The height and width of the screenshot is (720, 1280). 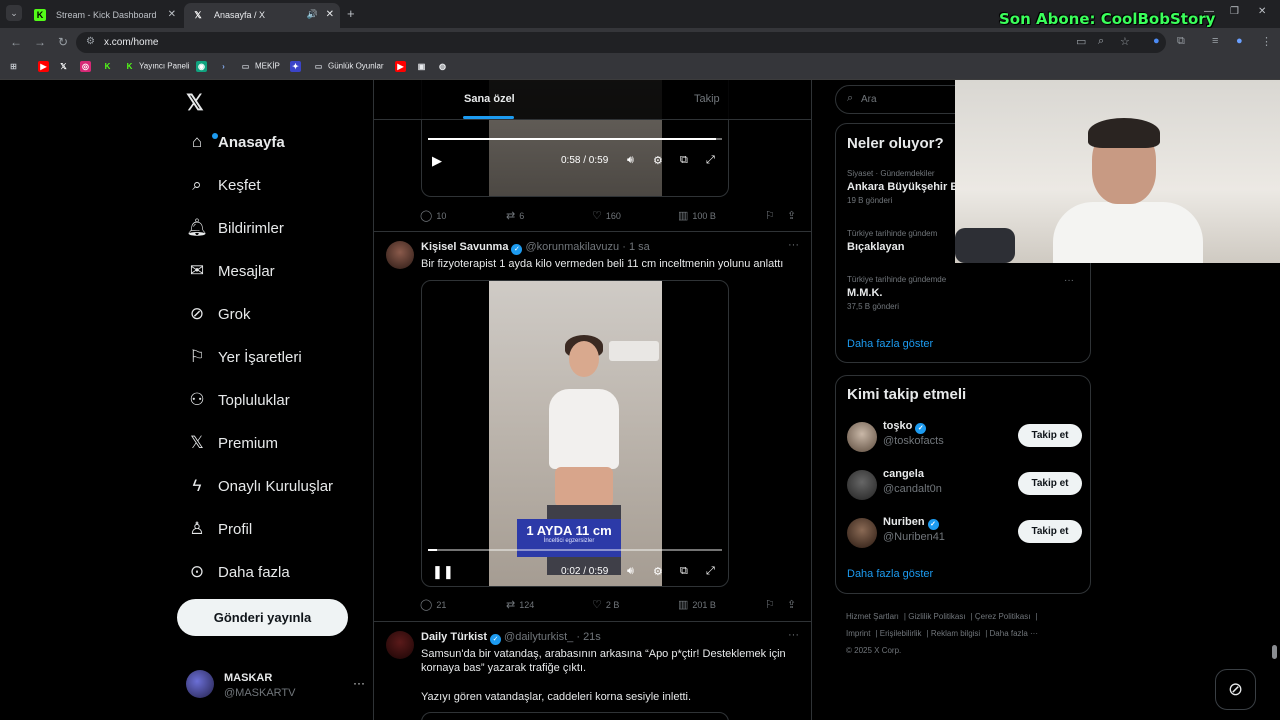 I want to click on nav-item-notifications: 🔔︎ Bildirimler, so click(x=235, y=233).